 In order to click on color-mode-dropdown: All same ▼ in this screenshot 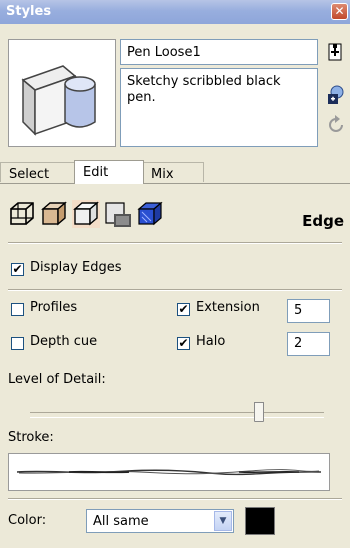, I will do `click(160, 521)`.